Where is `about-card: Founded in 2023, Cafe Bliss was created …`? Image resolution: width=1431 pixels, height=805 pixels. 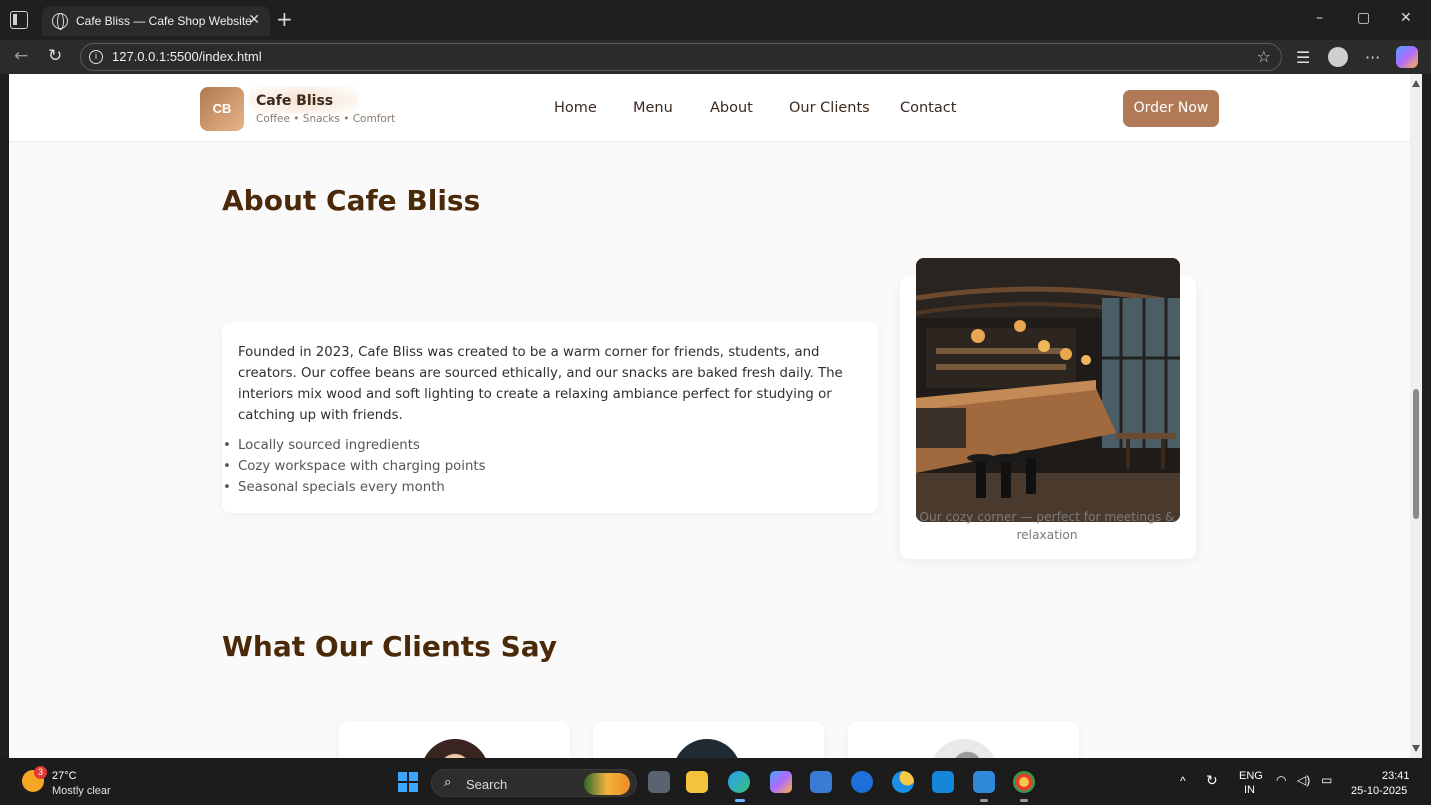
about-card: Founded in 2023, Cafe Bliss was created … is located at coordinates (550, 417).